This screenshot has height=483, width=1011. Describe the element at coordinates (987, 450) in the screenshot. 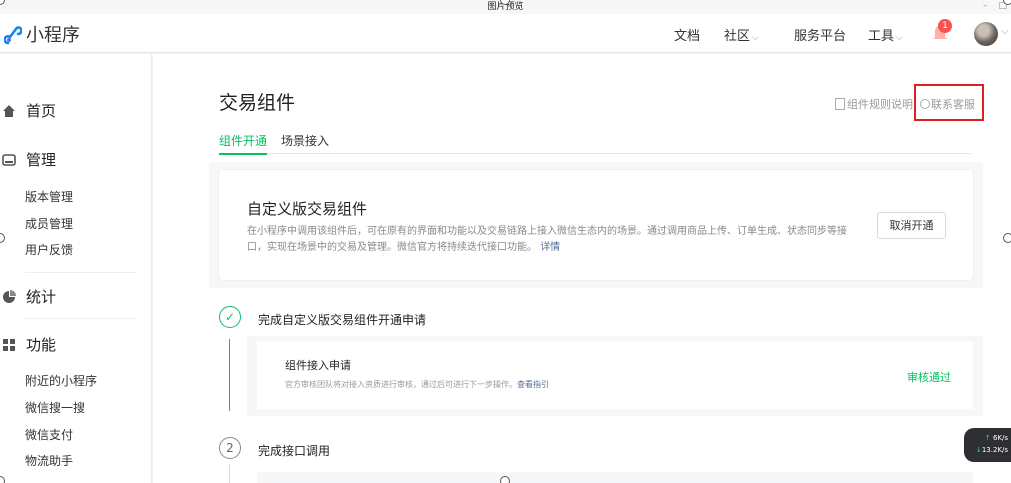

I see `download-speed: 13.2K/s` at that location.